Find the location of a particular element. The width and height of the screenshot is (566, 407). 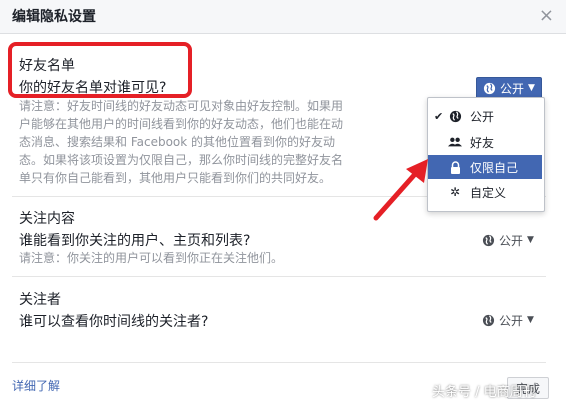

friends-list-audience-button: 公开 ▼ is located at coordinates (509, 88).